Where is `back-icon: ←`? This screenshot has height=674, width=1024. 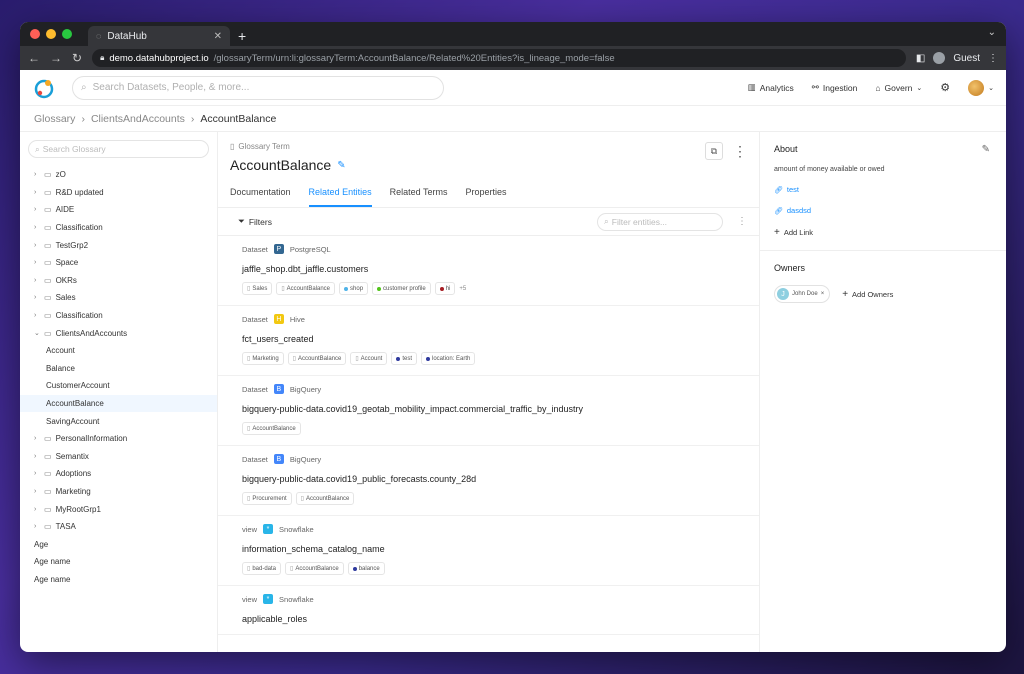 back-icon: ← is located at coordinates (34, 58).